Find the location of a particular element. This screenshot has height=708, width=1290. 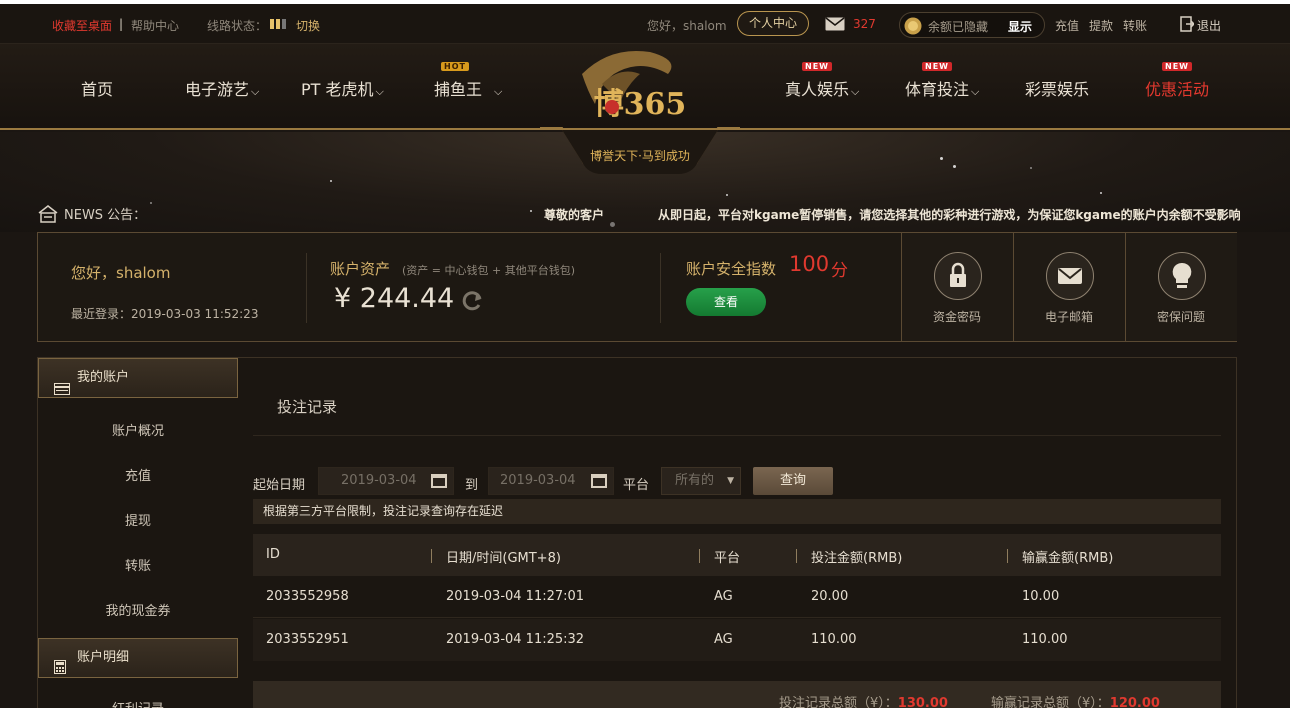

withdraw-link: 提款 is located at coordinates (1101, 25).